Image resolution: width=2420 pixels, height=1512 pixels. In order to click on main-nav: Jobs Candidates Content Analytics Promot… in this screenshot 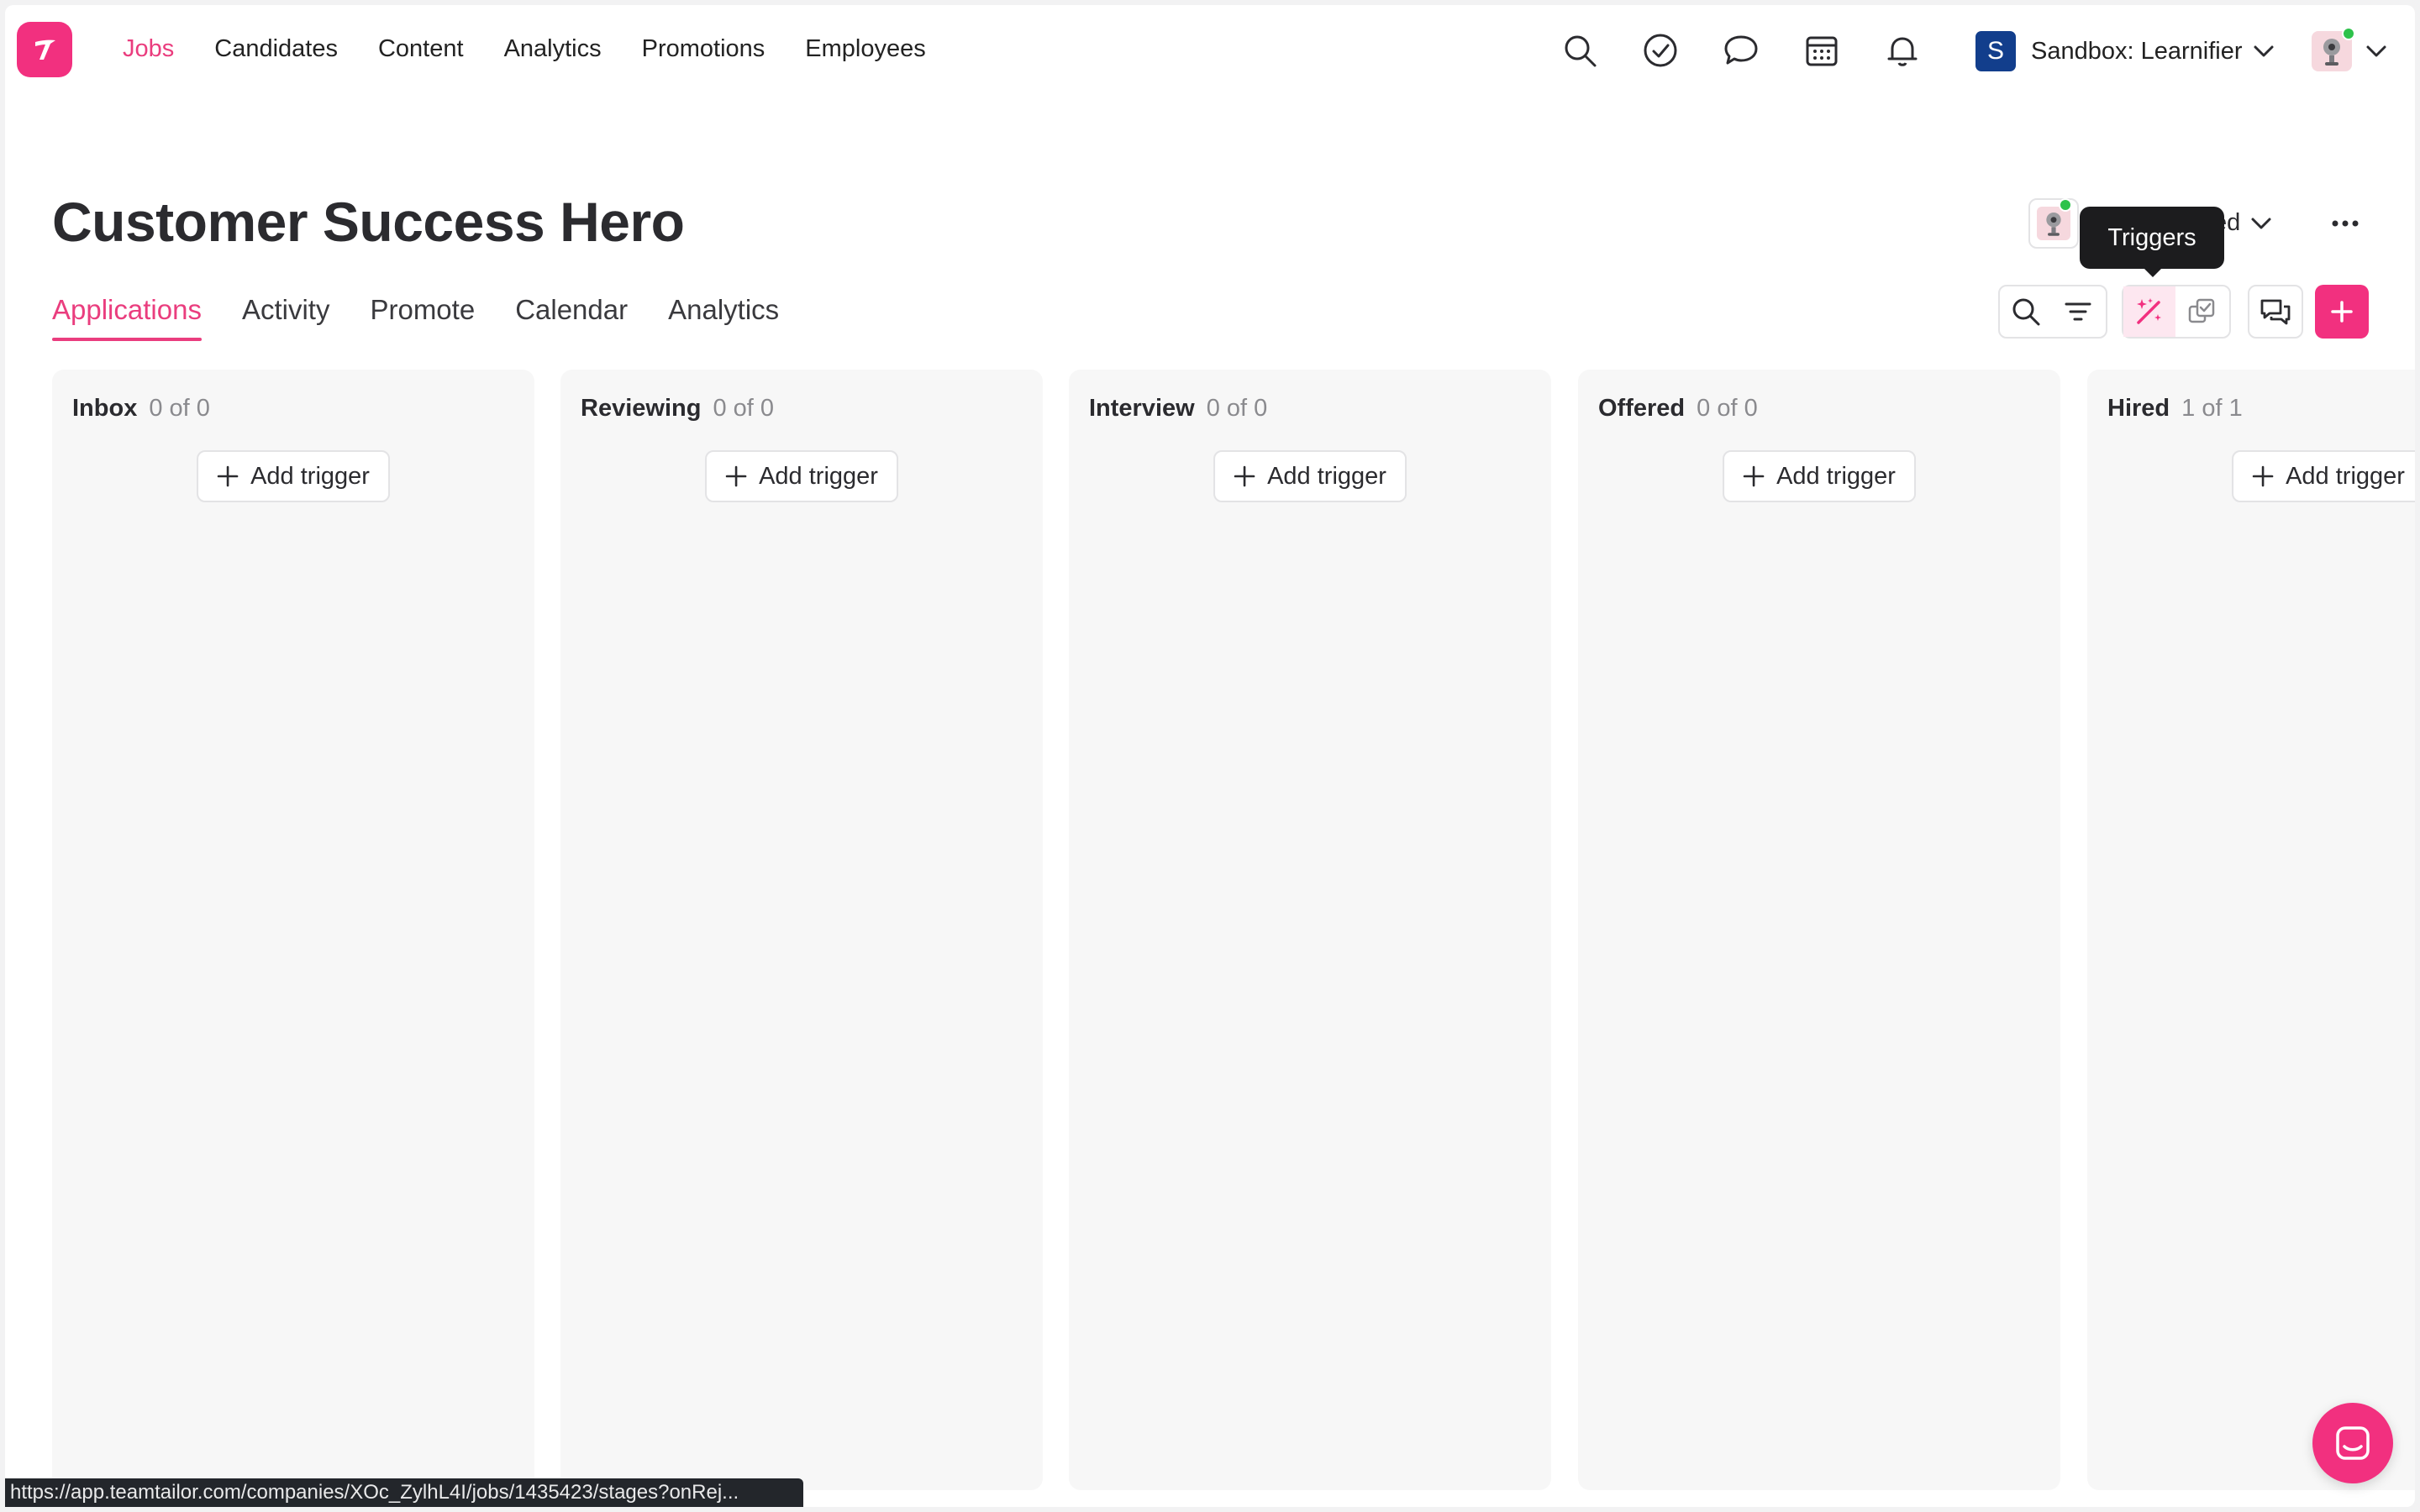, I will do `click(524, 49)`.